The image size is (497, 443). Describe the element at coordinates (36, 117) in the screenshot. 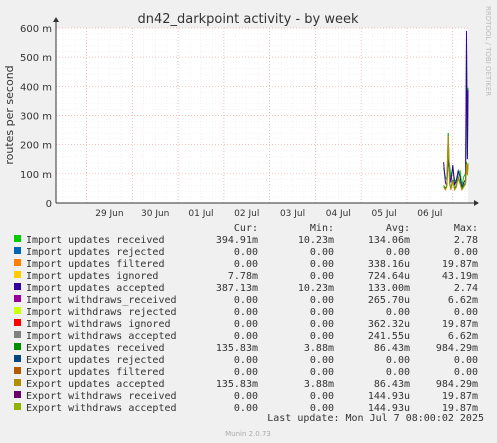

I see `y-tick-label: 300 m` at that location.